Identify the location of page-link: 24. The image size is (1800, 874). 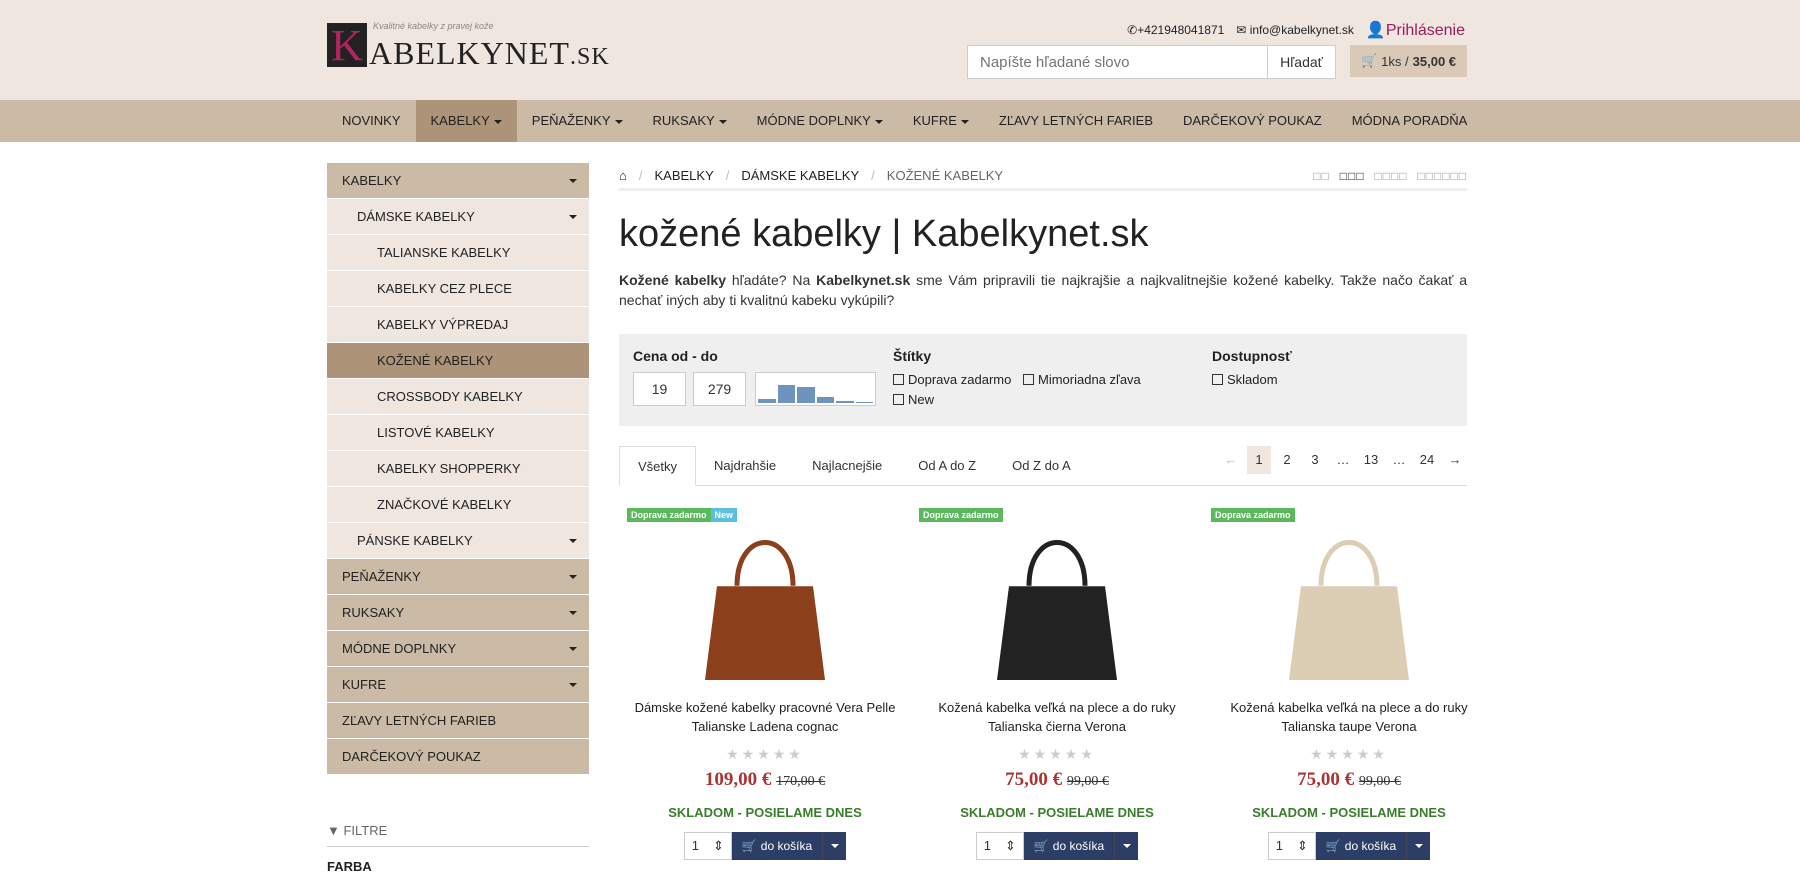
(1427, 460).